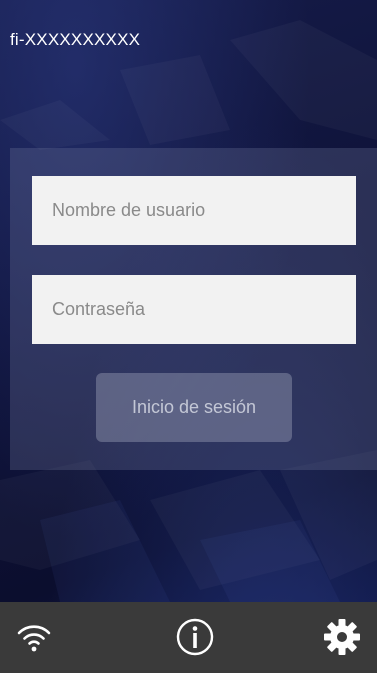 The width and height of the screenshot is (377, 673). I want to click on device-name: fi-XXXXXXXXXX, so click(75, 39).